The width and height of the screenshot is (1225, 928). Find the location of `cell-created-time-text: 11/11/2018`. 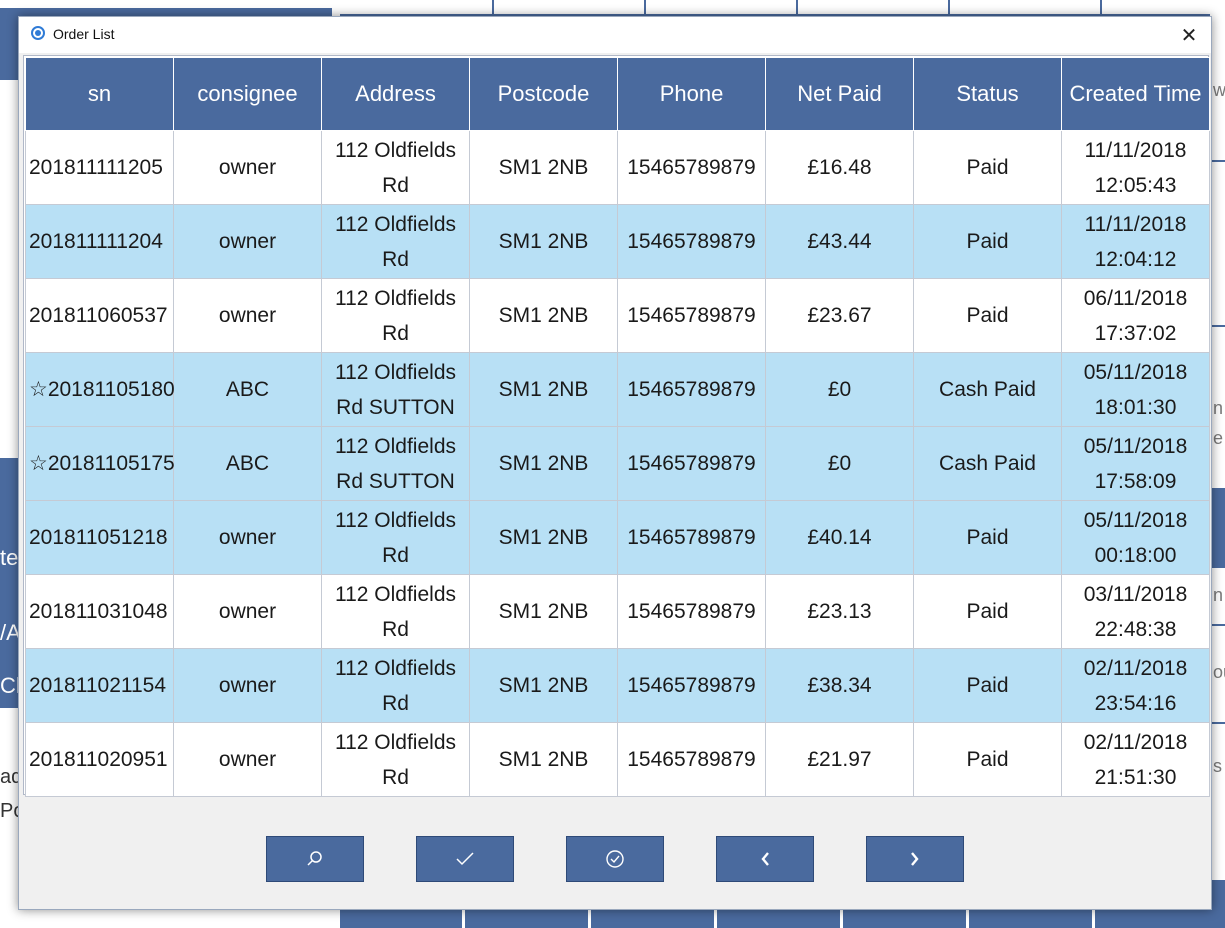

cell-created-time-text: 11/11/2018 is located at coordinates (1135, 150).